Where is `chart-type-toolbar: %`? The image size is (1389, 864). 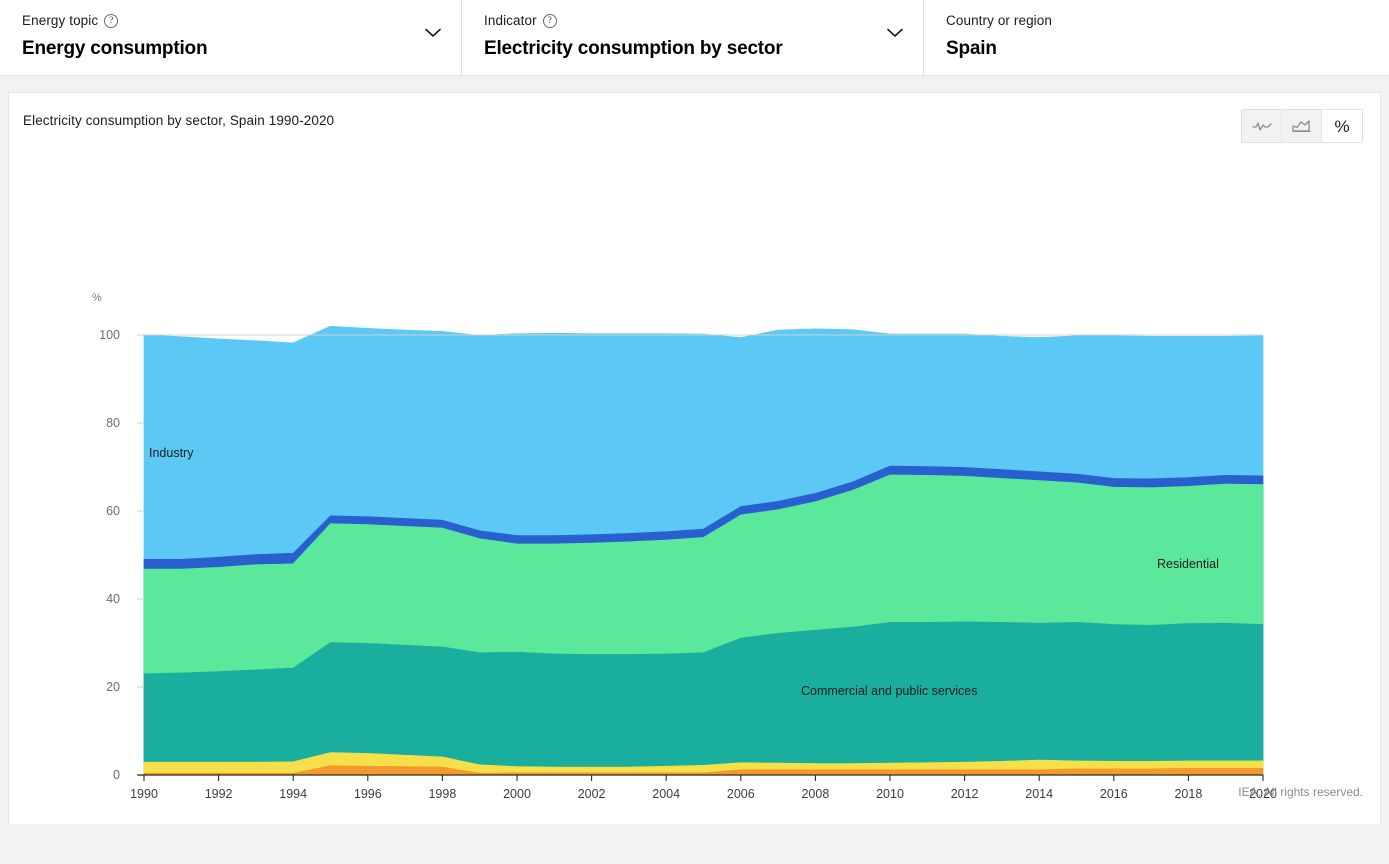
chart-type-toolbar: % is located at coordinates (1302, 126).